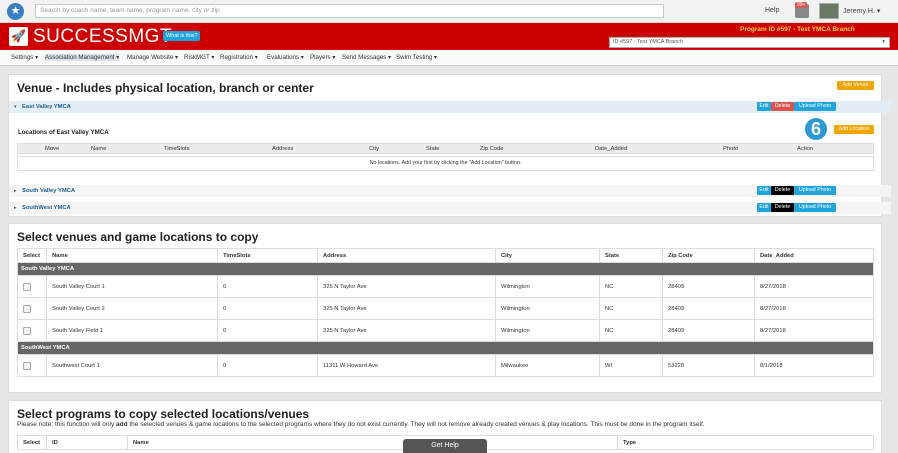 The image size is (898, 453). I want to click on venue-name: East Valley YMCA, so click(46, 107).